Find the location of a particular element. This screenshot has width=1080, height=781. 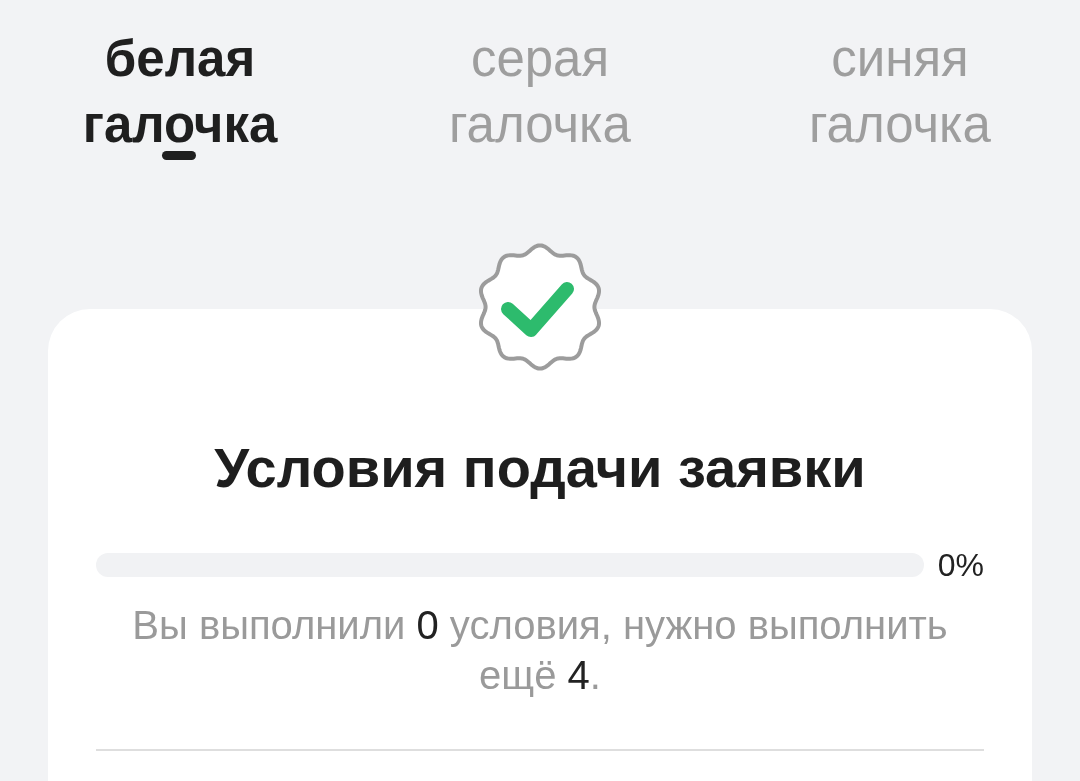

tab: серая галочка is located at coordinates (540, 93).